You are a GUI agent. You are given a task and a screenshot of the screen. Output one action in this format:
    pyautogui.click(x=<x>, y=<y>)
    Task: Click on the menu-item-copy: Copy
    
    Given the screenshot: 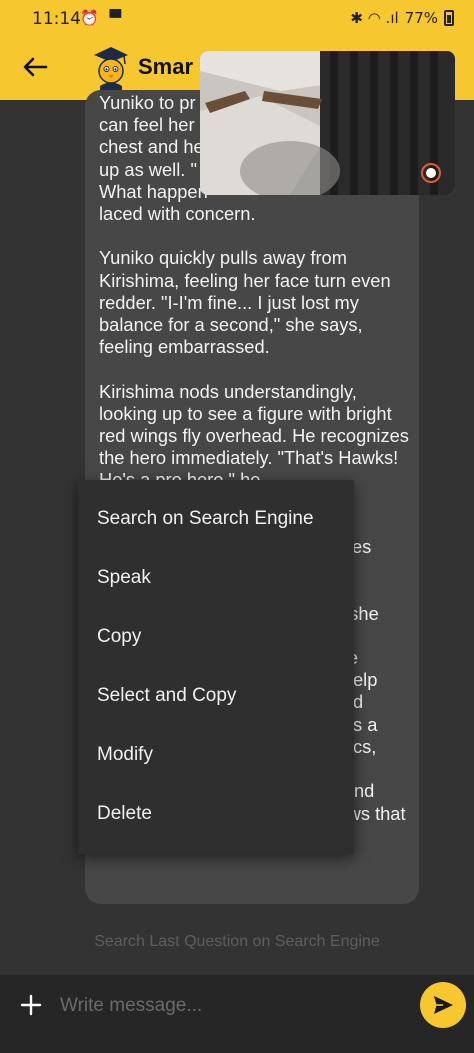 What is the action you would take?
    pyautogui.click(x=216, y=636)
    